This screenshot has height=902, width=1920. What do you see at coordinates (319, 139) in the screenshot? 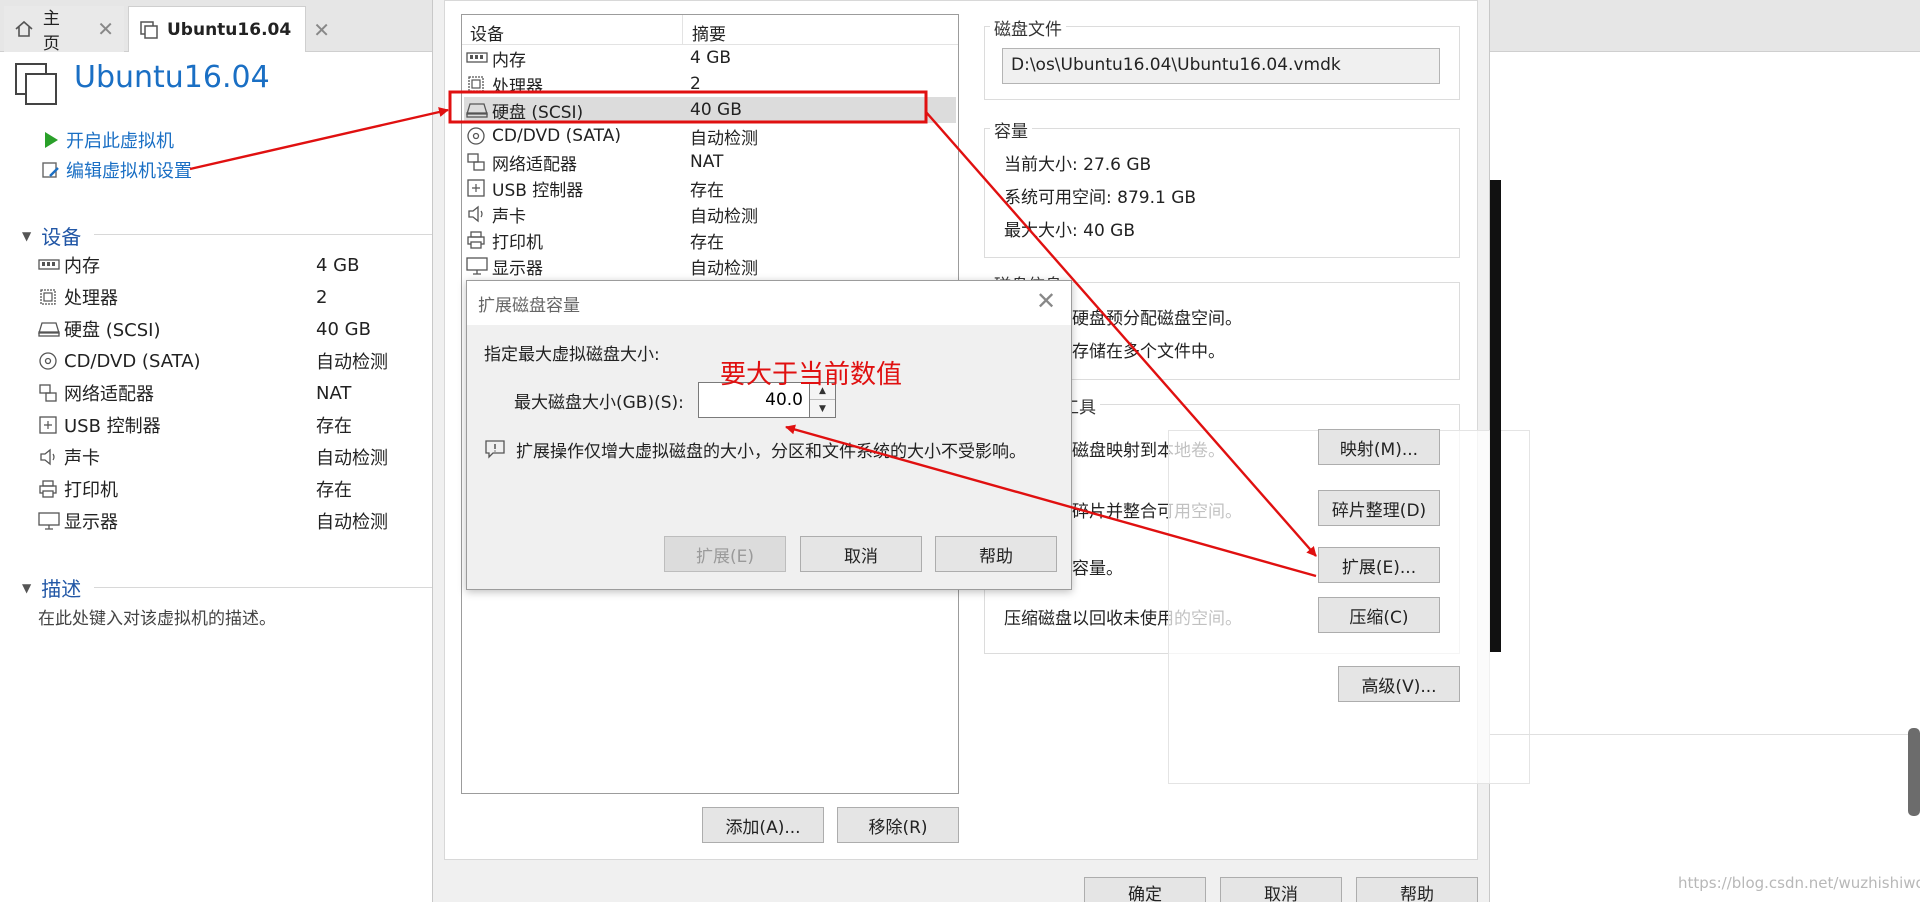
I see `annotation-arrow-to-harddisk` at bounding box center [319, 139].